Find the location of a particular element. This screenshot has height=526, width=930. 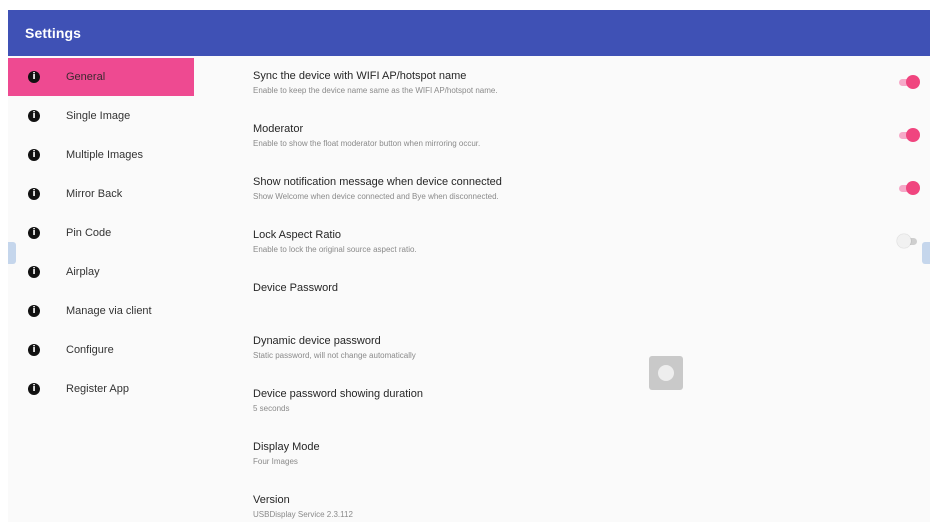

setting-title: Lock Aspect Ratio is located at coordinates (297, 235).